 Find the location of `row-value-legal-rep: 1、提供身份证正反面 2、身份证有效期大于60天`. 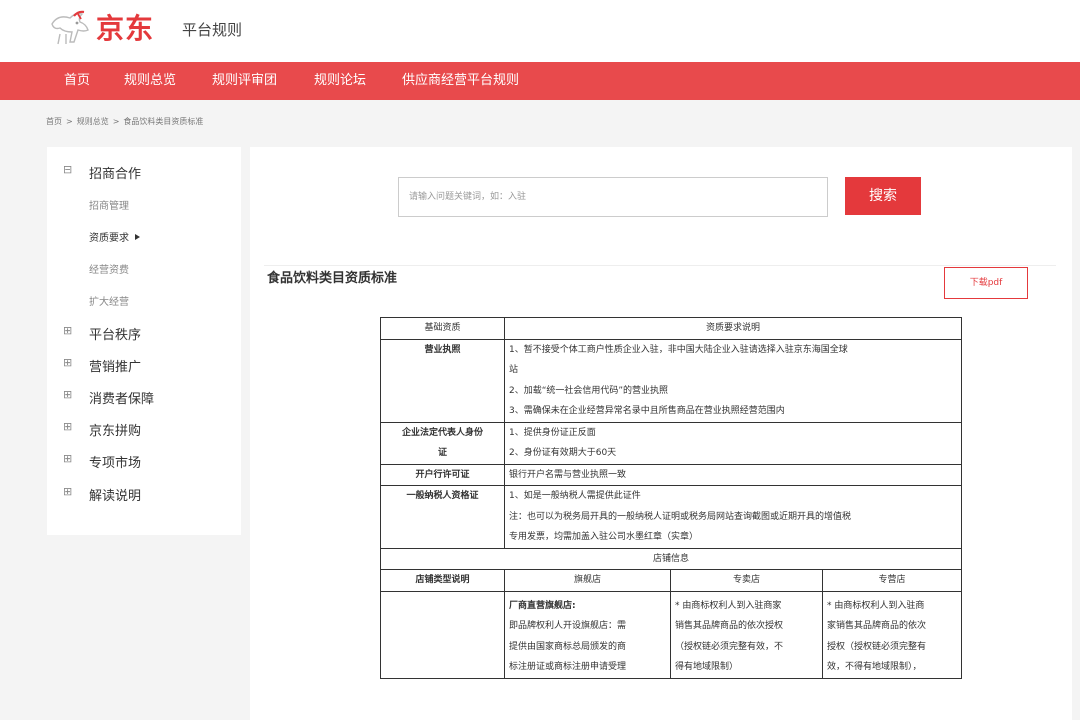

row-value-legal-rep: 1、提供身份证正反面 2、身份证有效期大于60天 is located at coordinates (733, 443).